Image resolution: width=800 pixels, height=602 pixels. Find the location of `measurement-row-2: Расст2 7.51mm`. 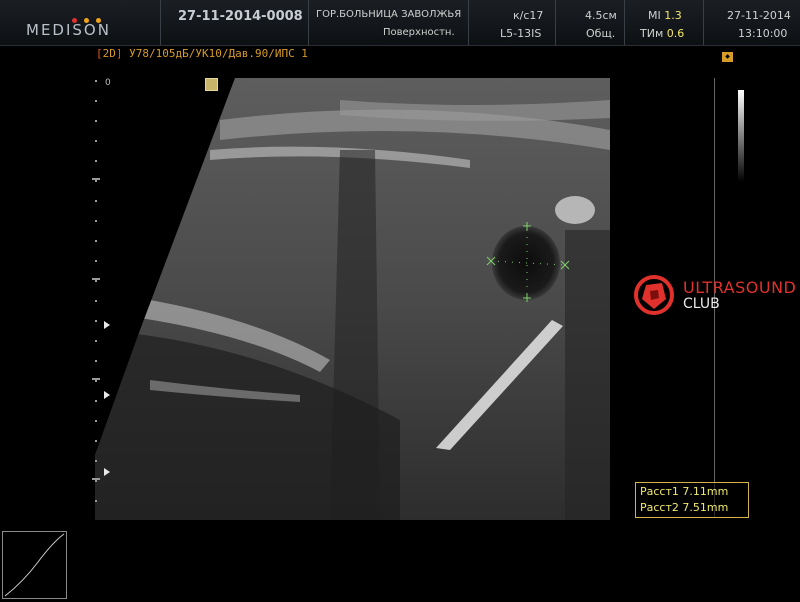

measurement-row-2: Расст2 7.51mm is located at coordinates (684, 507).